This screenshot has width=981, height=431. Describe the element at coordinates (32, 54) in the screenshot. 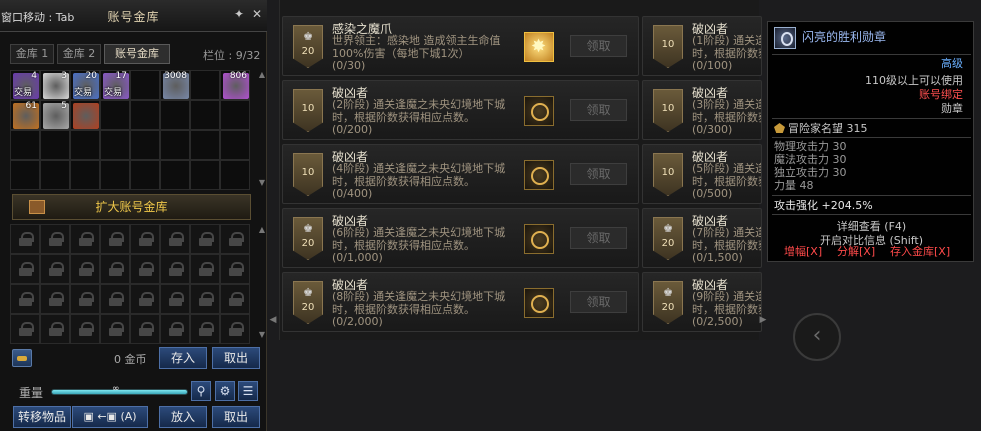

I see `tab-storage-1: 金库 1` at that location.